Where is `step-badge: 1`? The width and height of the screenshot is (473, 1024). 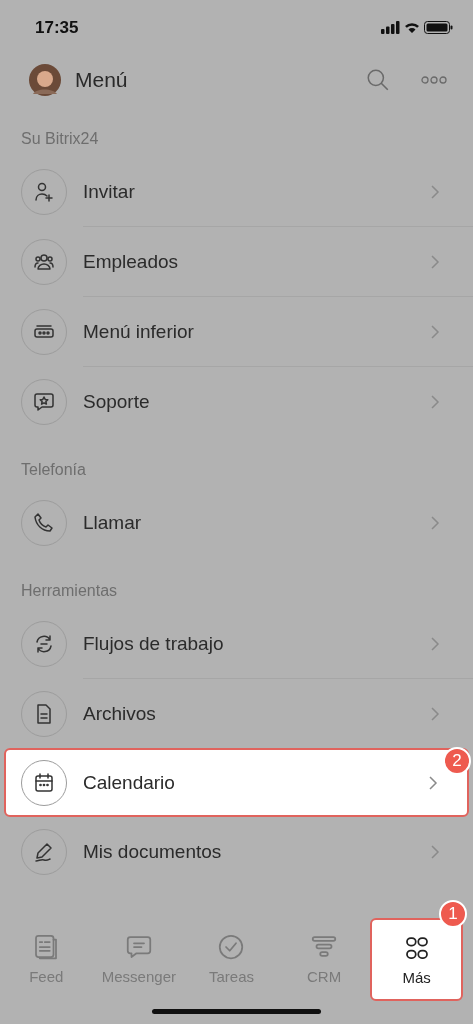
step-badge: 1 is located at coordinates (452, 914).